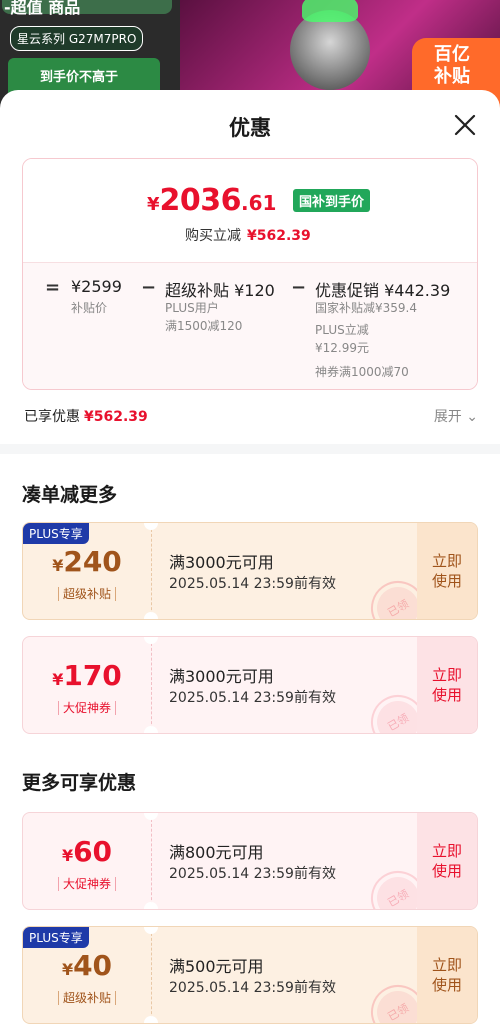 The image size is (500, 1024). I want to click on promo-sub2: PLUS立减, so click(342, 330).